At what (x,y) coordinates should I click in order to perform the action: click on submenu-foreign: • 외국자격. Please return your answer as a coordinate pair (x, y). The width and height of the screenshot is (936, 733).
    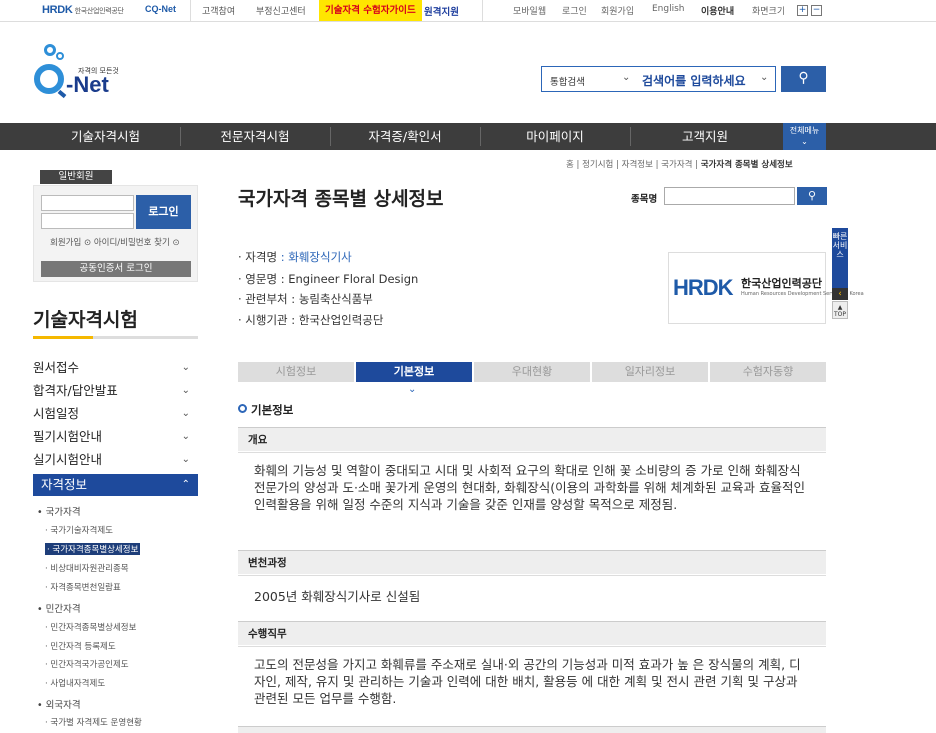
    Looking at the image, I should click on (59, 704).